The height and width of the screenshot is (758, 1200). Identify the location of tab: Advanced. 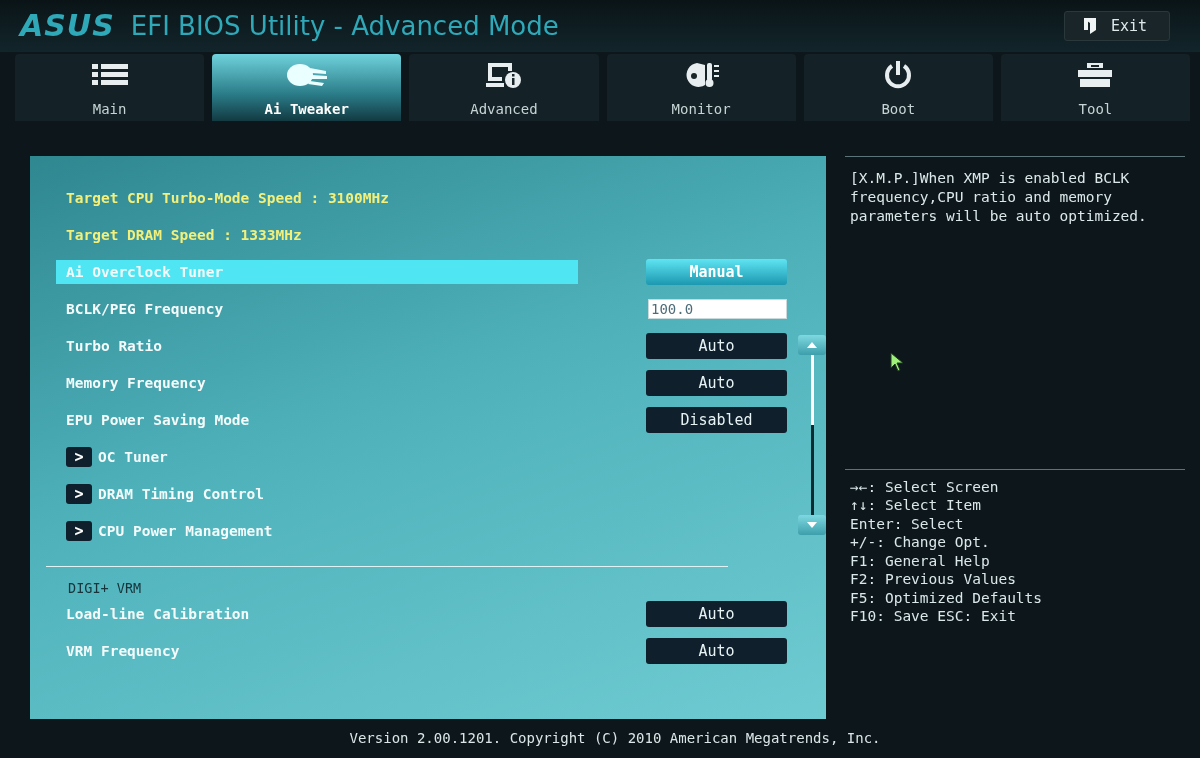
(504, 87).